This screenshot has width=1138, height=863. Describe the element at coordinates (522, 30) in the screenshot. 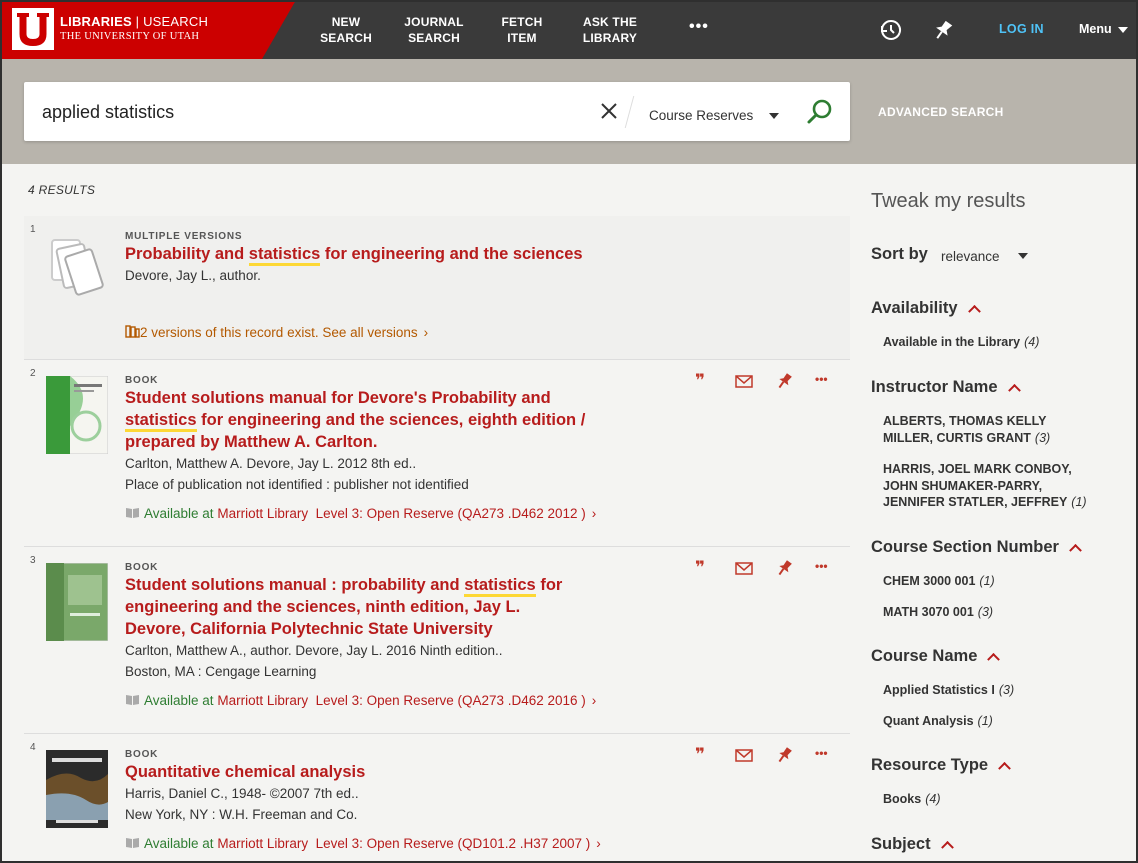

I see `nav-fetch-item: FETCH ITEM` at that location.